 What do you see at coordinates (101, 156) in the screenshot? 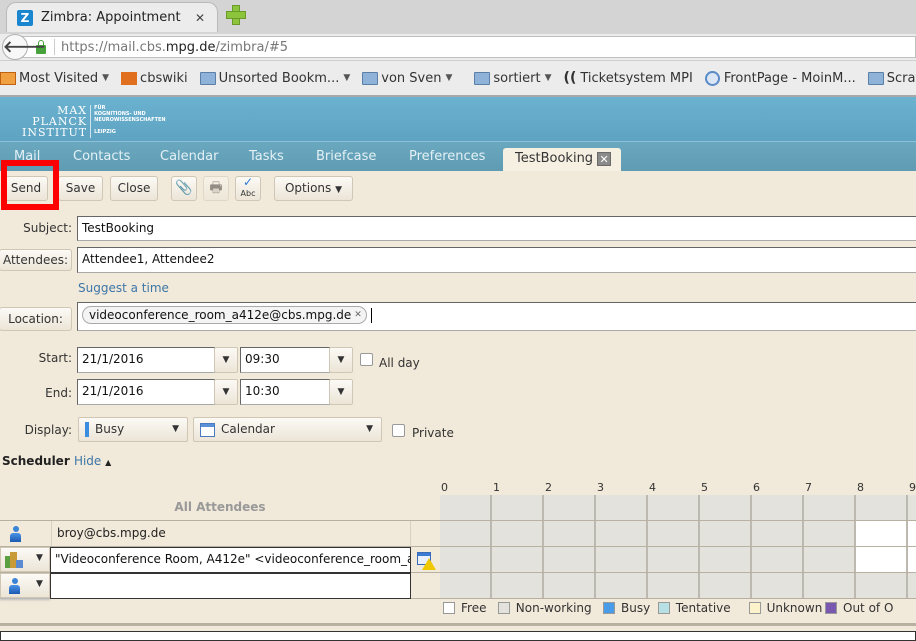
I see `tab-contacts: Contacts` at bounding box center [101, 156].